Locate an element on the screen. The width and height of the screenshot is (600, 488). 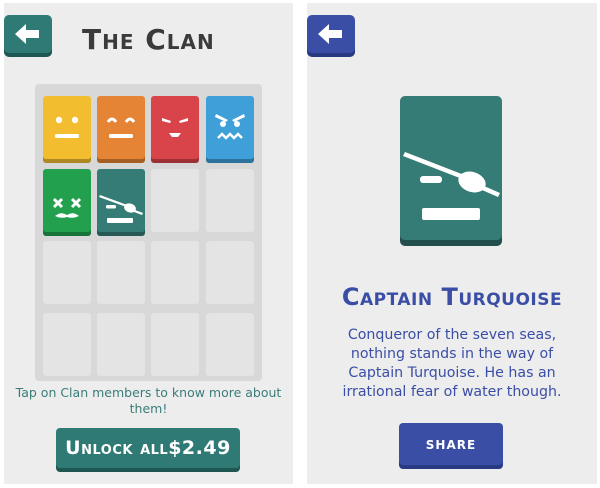
share-button-label: share is located at coordinates (451, 444).